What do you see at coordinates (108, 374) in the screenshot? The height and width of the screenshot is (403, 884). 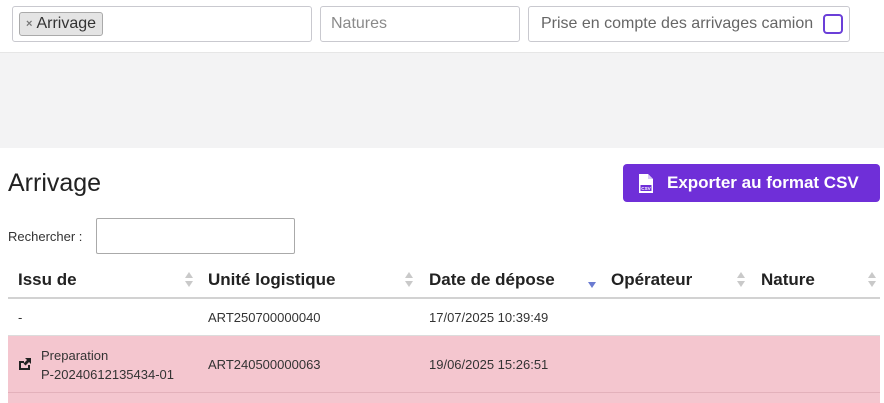 I see `preparation-number: P-20240612135434-01` at bounding box center [108, 374].